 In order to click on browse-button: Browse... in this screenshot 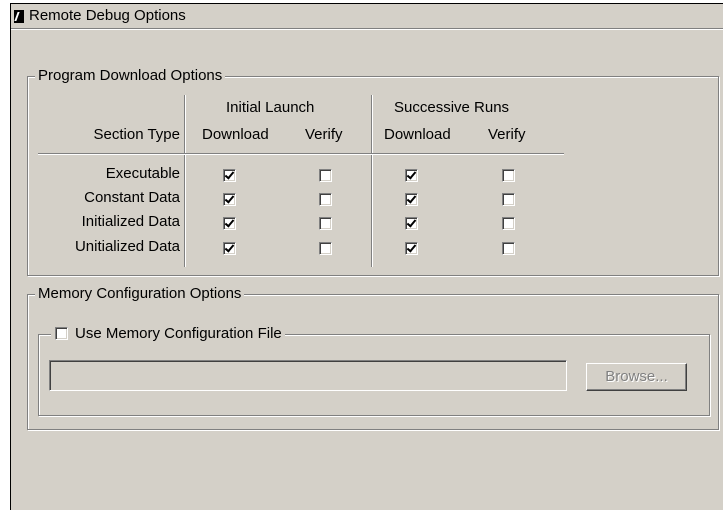, I will do `click(636, 377)`.